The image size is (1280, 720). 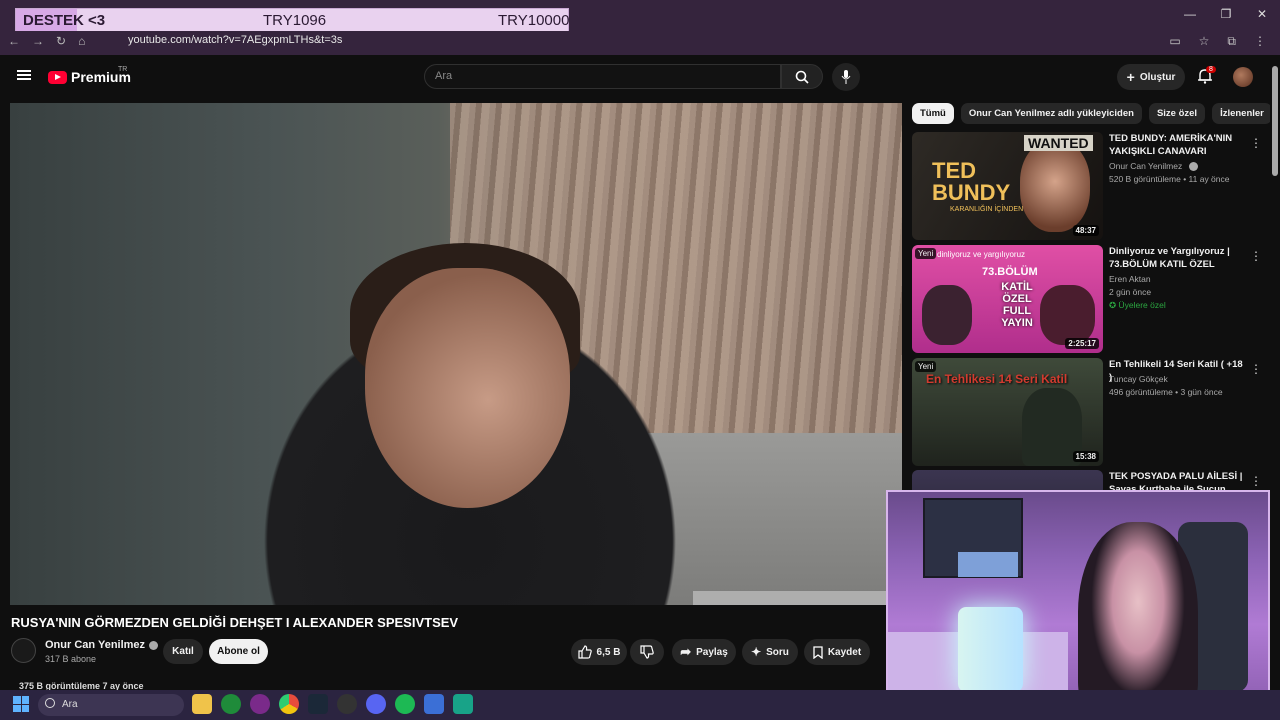 I want to click on thumbs-down-icon, so click(x=647, y=652).